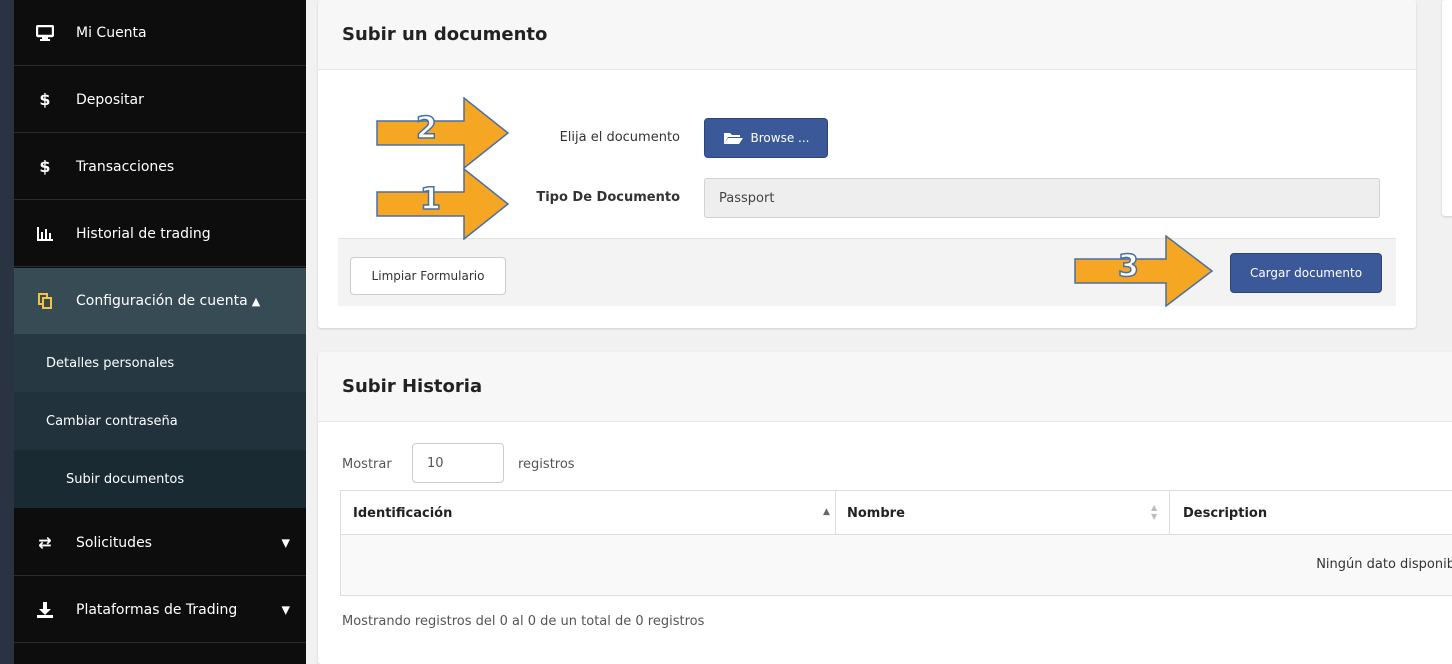 The width and height of the screenshot is (1452, 664). What do you see at coordinates (125, 166) in the screenshot?
I see `sidebar-item-label: Transacciones` at bounding box center [125, 166].